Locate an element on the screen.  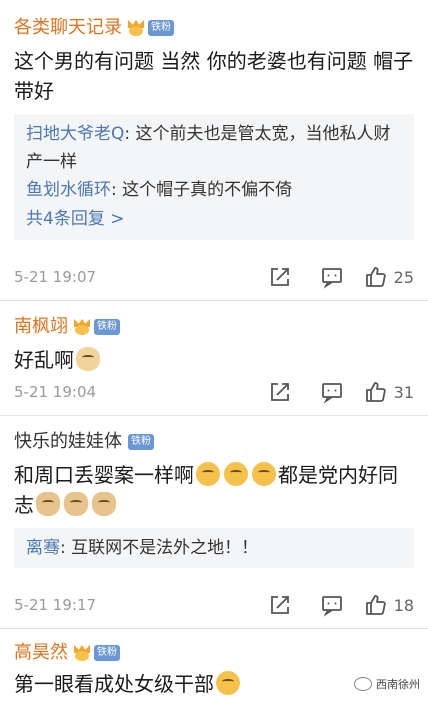
comment-text-content: 第一眼看成处女级干部 is located at coordinates (114, 684).